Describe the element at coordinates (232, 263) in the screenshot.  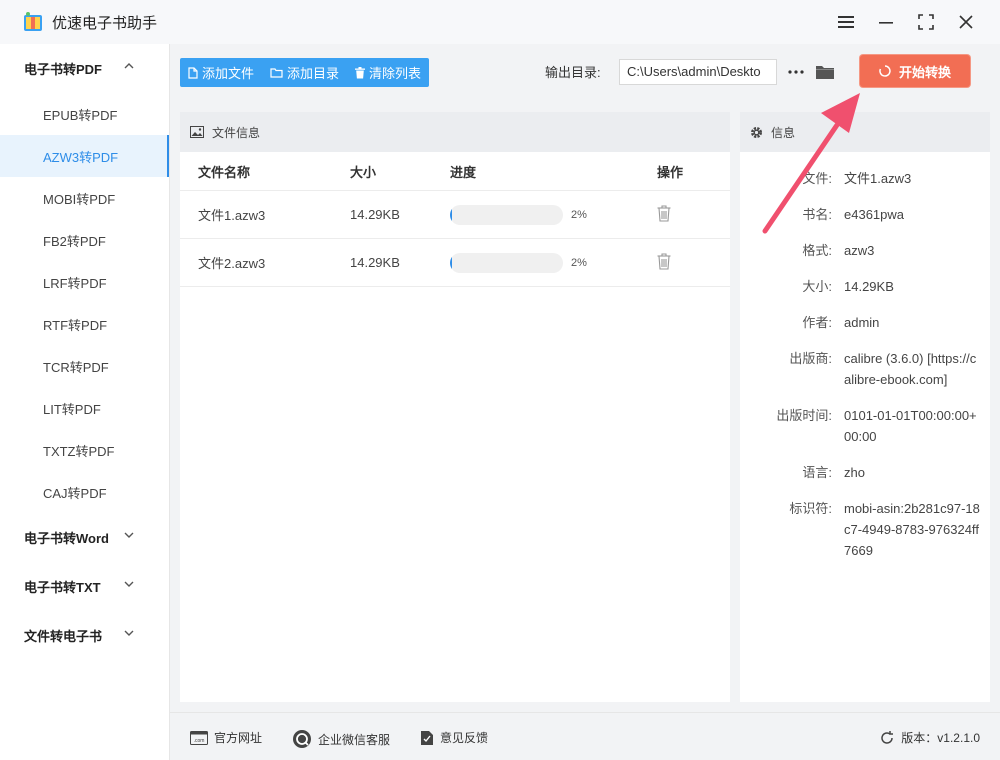
I see `file-name: 文件2.azw3` at that location.